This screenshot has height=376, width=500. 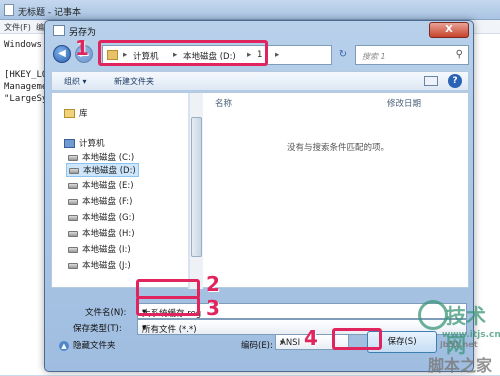 What do you see at coordinates (277, 55) in the screenshot?
I see `chevron-right-icon: ▸` at bounding box center [277, 55].